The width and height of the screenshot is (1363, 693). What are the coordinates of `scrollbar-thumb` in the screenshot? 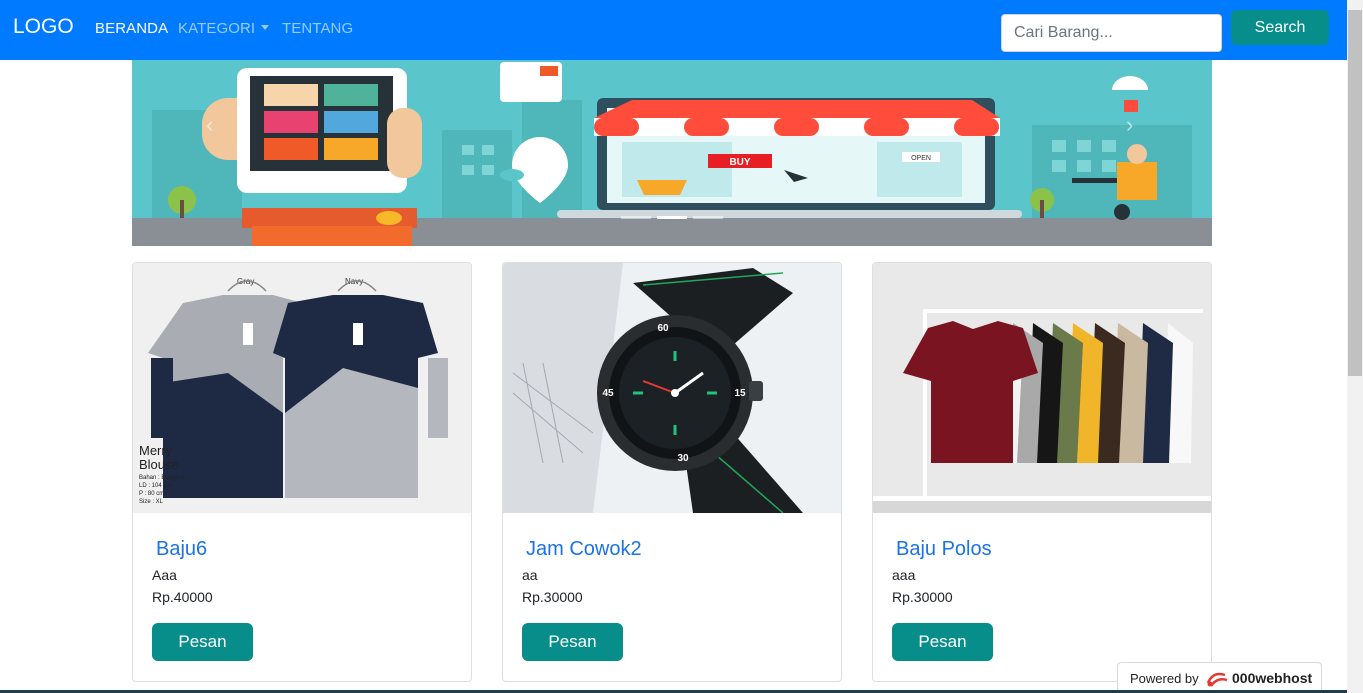 It's located at (1355, 193).